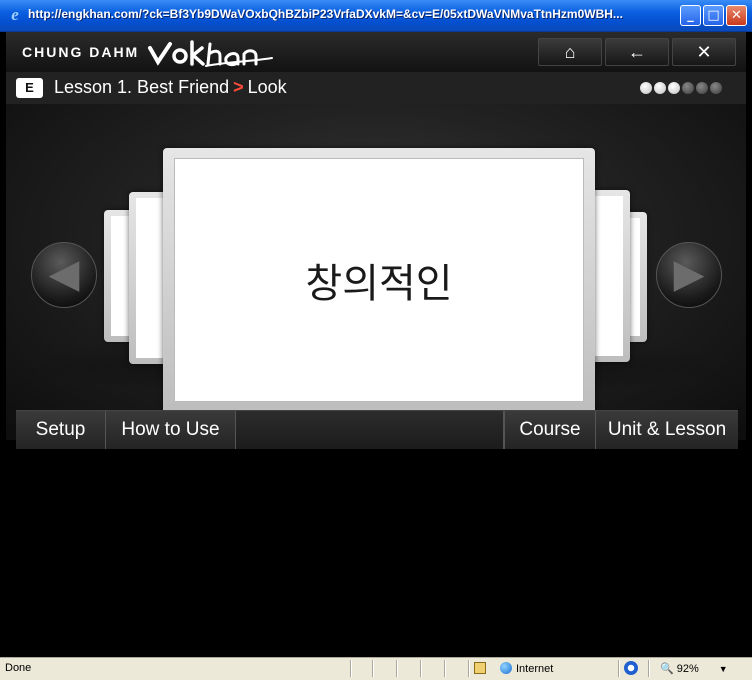 The height and width of the screenshot is (680, 752). I want to click on unit-lesson-button: Unit & Lesson, so click(667, 430).